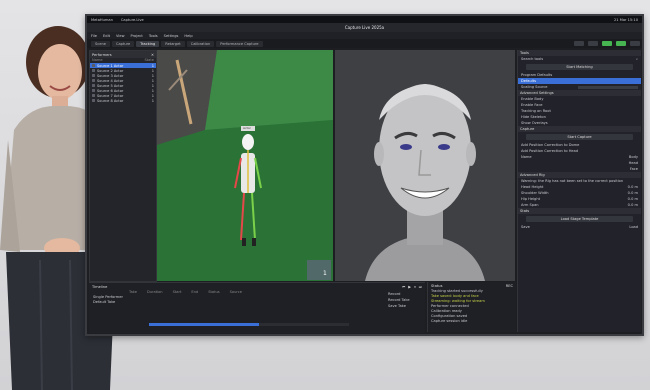  Describe the element at coordinates (579, 129) in the screenshot. I see `capture-header: Capture` at that location.